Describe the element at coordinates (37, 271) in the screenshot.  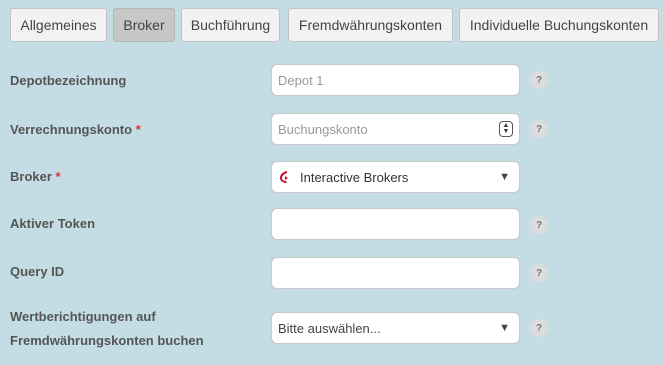
I see `query-id-label: Query ID` at that location.